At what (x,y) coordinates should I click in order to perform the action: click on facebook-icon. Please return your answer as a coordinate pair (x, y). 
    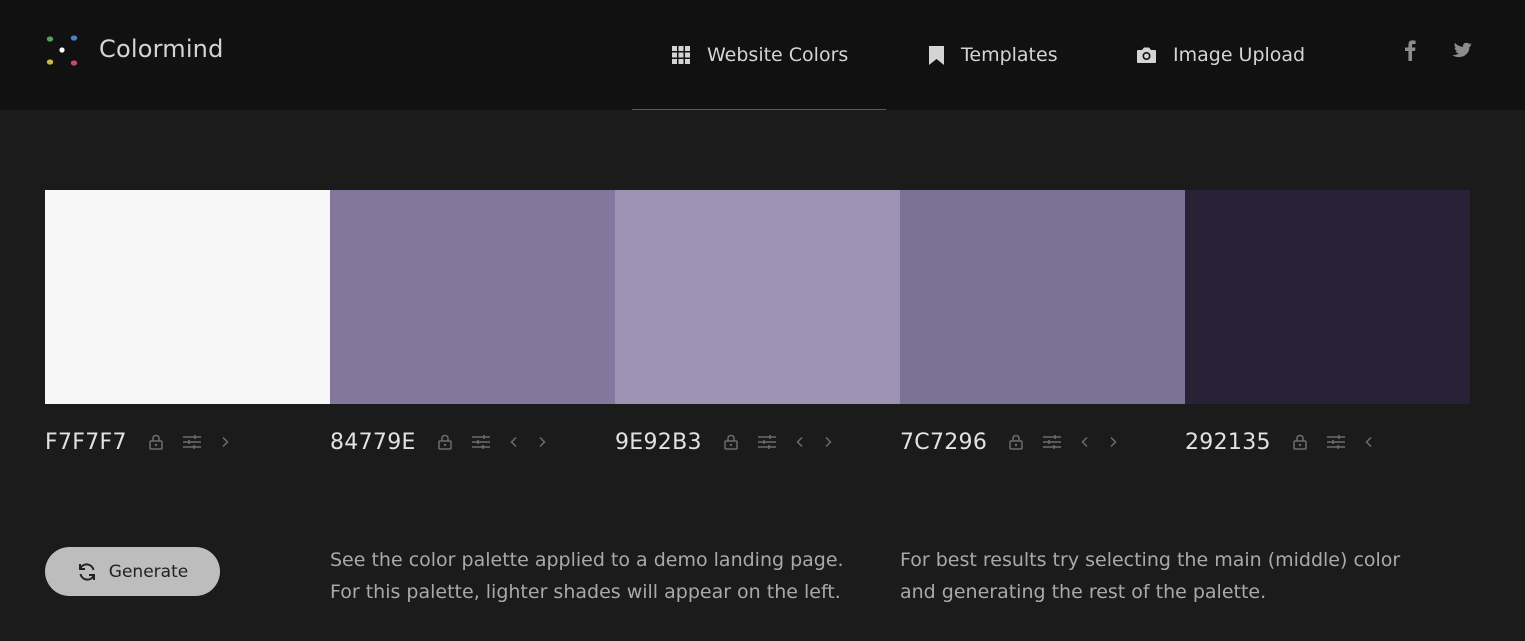
    Looking at the image, I should click on (1410, 50).